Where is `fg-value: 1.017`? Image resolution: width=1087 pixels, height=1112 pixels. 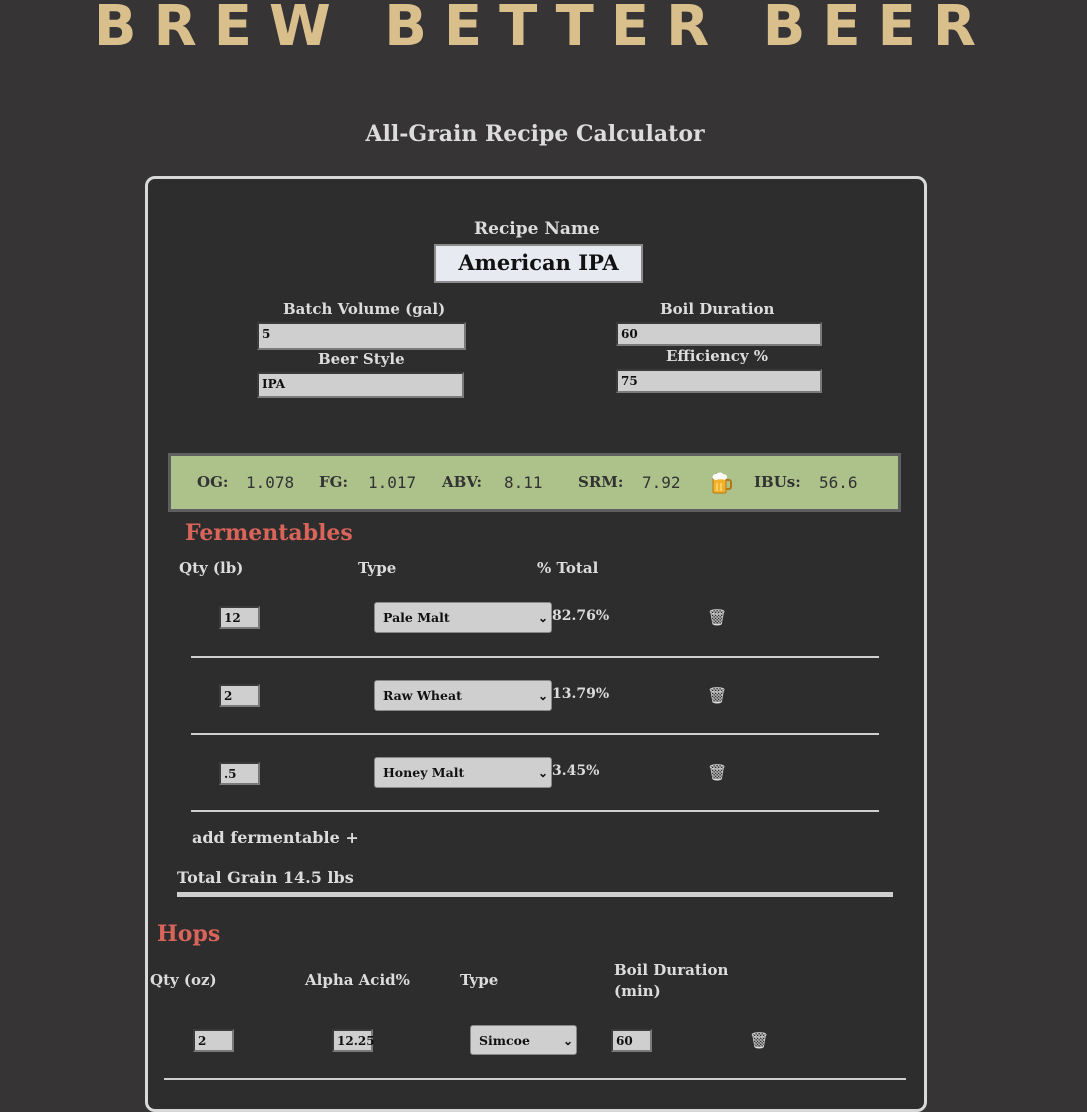 fg-value: 1.017 is located at coordinates (392, 482).